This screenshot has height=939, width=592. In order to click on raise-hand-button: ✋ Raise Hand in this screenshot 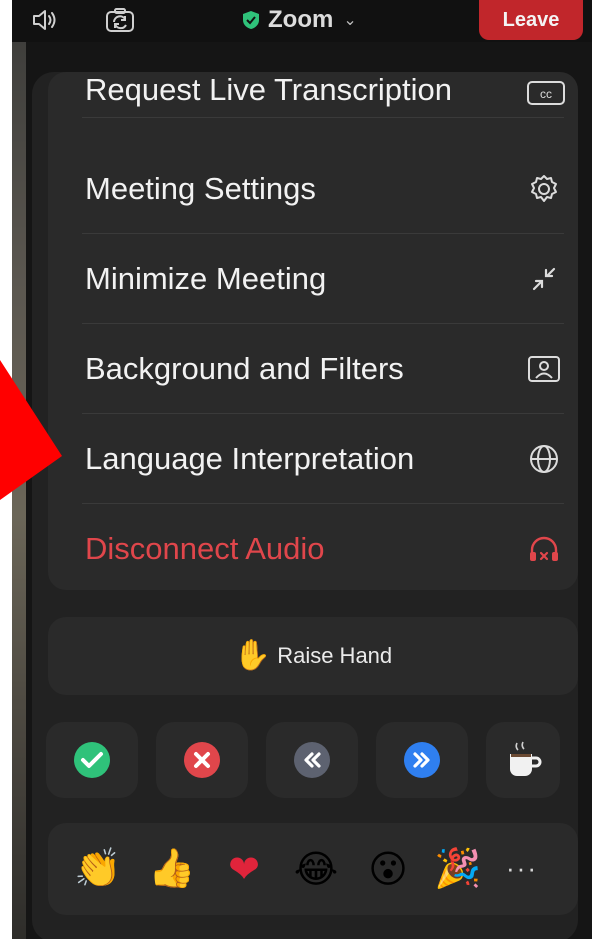, I will do `click(313, 656)`.